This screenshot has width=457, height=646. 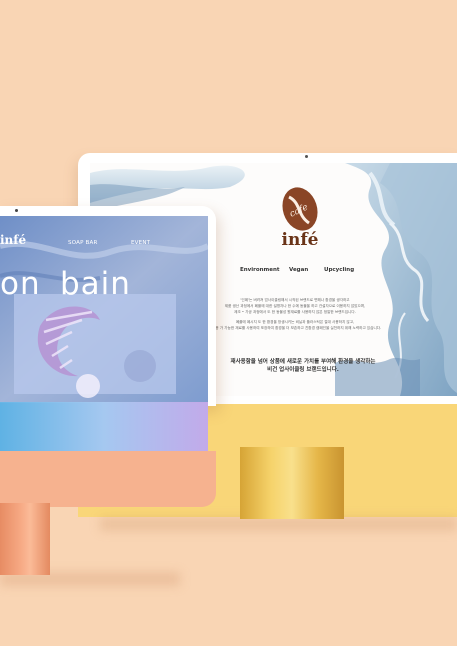 I want to click on slogan-line: 재사용함을 넘어 상품에 새로운 가치를 부여해 환경을 생각하는, so click(x=303, y=362).